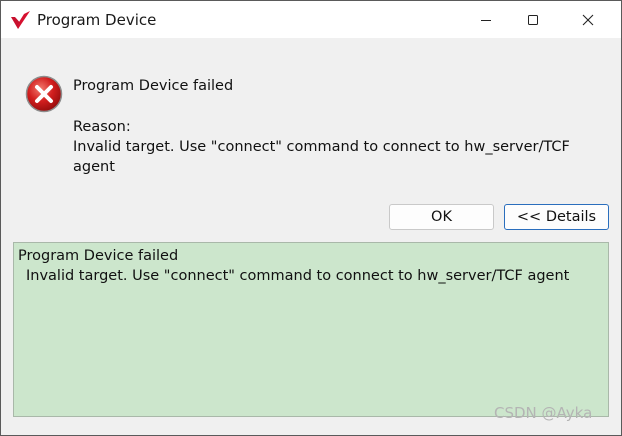 The width and height of the screenshot is (622, 436). Describe the element at coordinates (102, 127) in the screenshot. I see `reason-label: Reason:` at that location.